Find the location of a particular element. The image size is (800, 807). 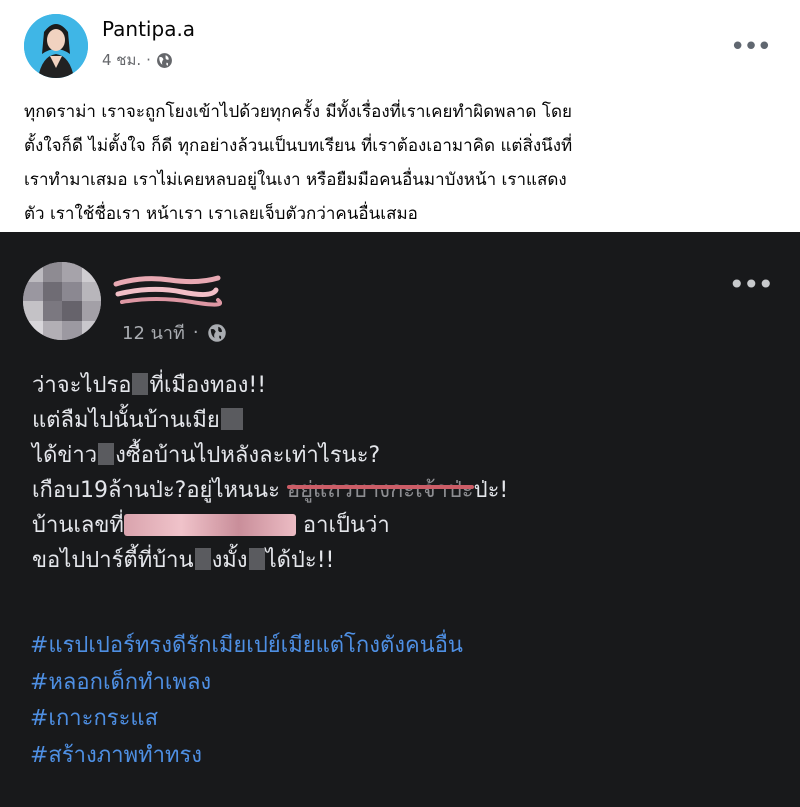

shared-text-line-2: แต่ลืมไปนั้นบ้านเมีย is located at coordinates (402, 420).